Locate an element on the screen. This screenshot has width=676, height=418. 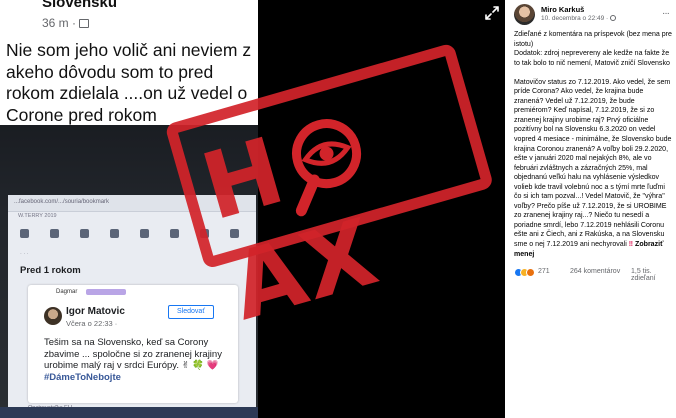
reactions-bar: 271 264 komentárov 1,5 tis. zdieľaní is located at coordinates (594, 275).